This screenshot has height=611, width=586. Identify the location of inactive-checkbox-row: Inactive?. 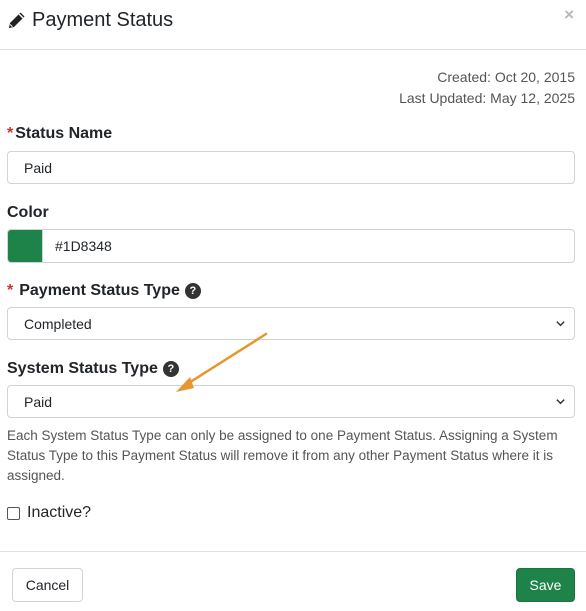
(49, 513).